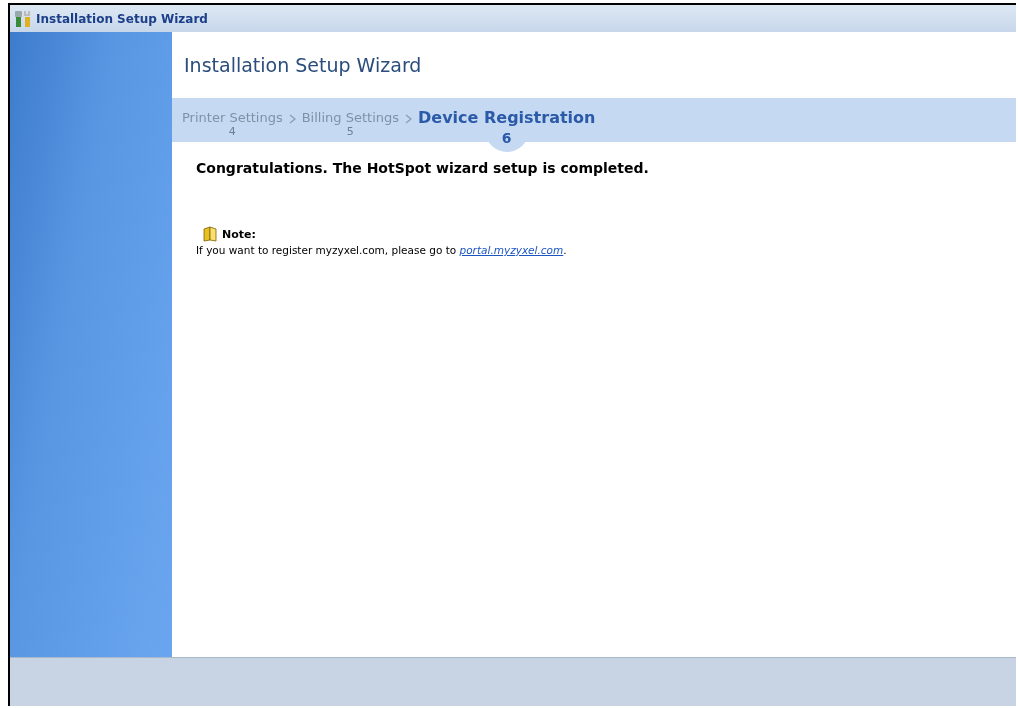 The height and width of the screenshot is (708, 1018). I want to click on note-folder-icon, so click(210, 234).